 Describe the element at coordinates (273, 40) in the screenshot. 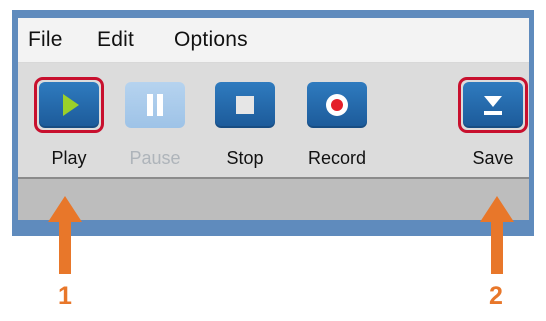

I see `menu-bar: File Edit Options` at that location.